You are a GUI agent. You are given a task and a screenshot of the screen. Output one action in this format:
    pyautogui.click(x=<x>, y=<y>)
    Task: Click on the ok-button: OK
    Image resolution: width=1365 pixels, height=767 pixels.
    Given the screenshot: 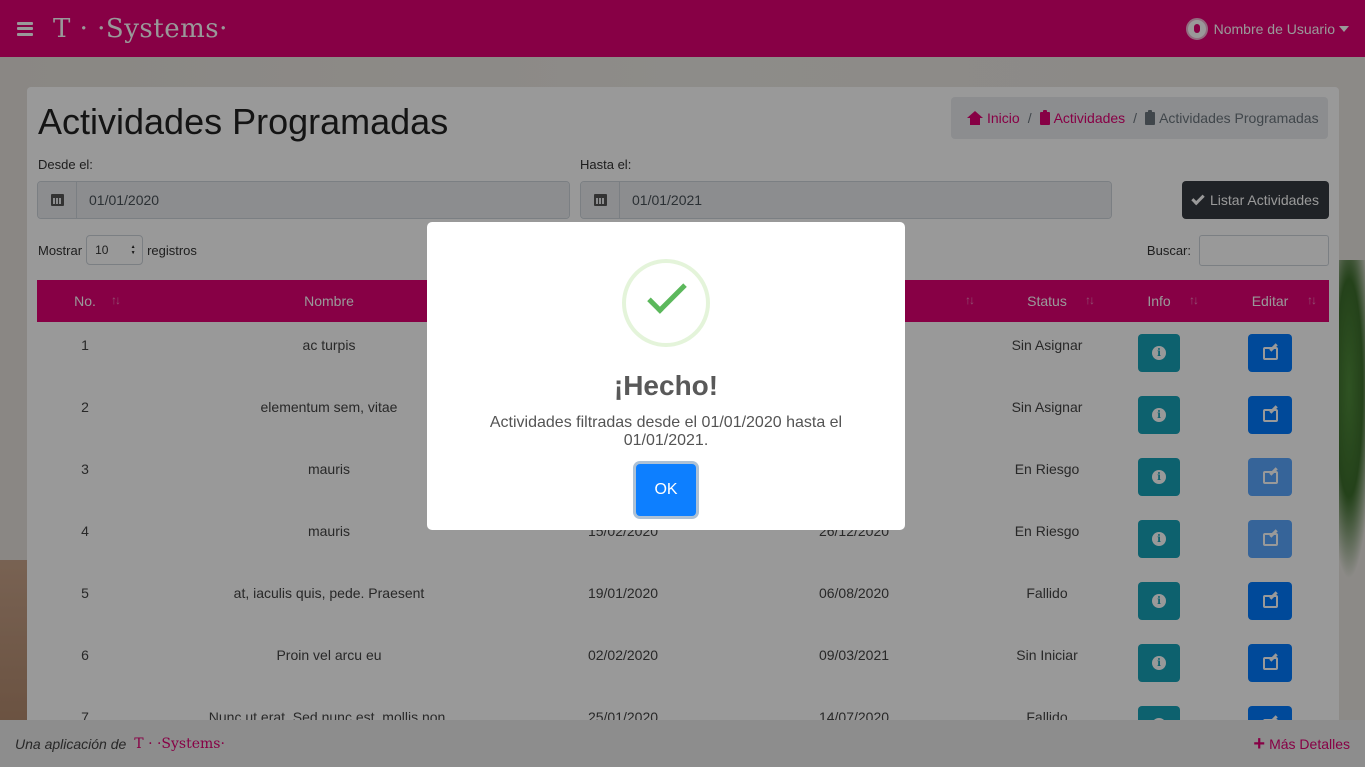 What is the action you would take?
    pyautogui.click(x=666, y=490)
    